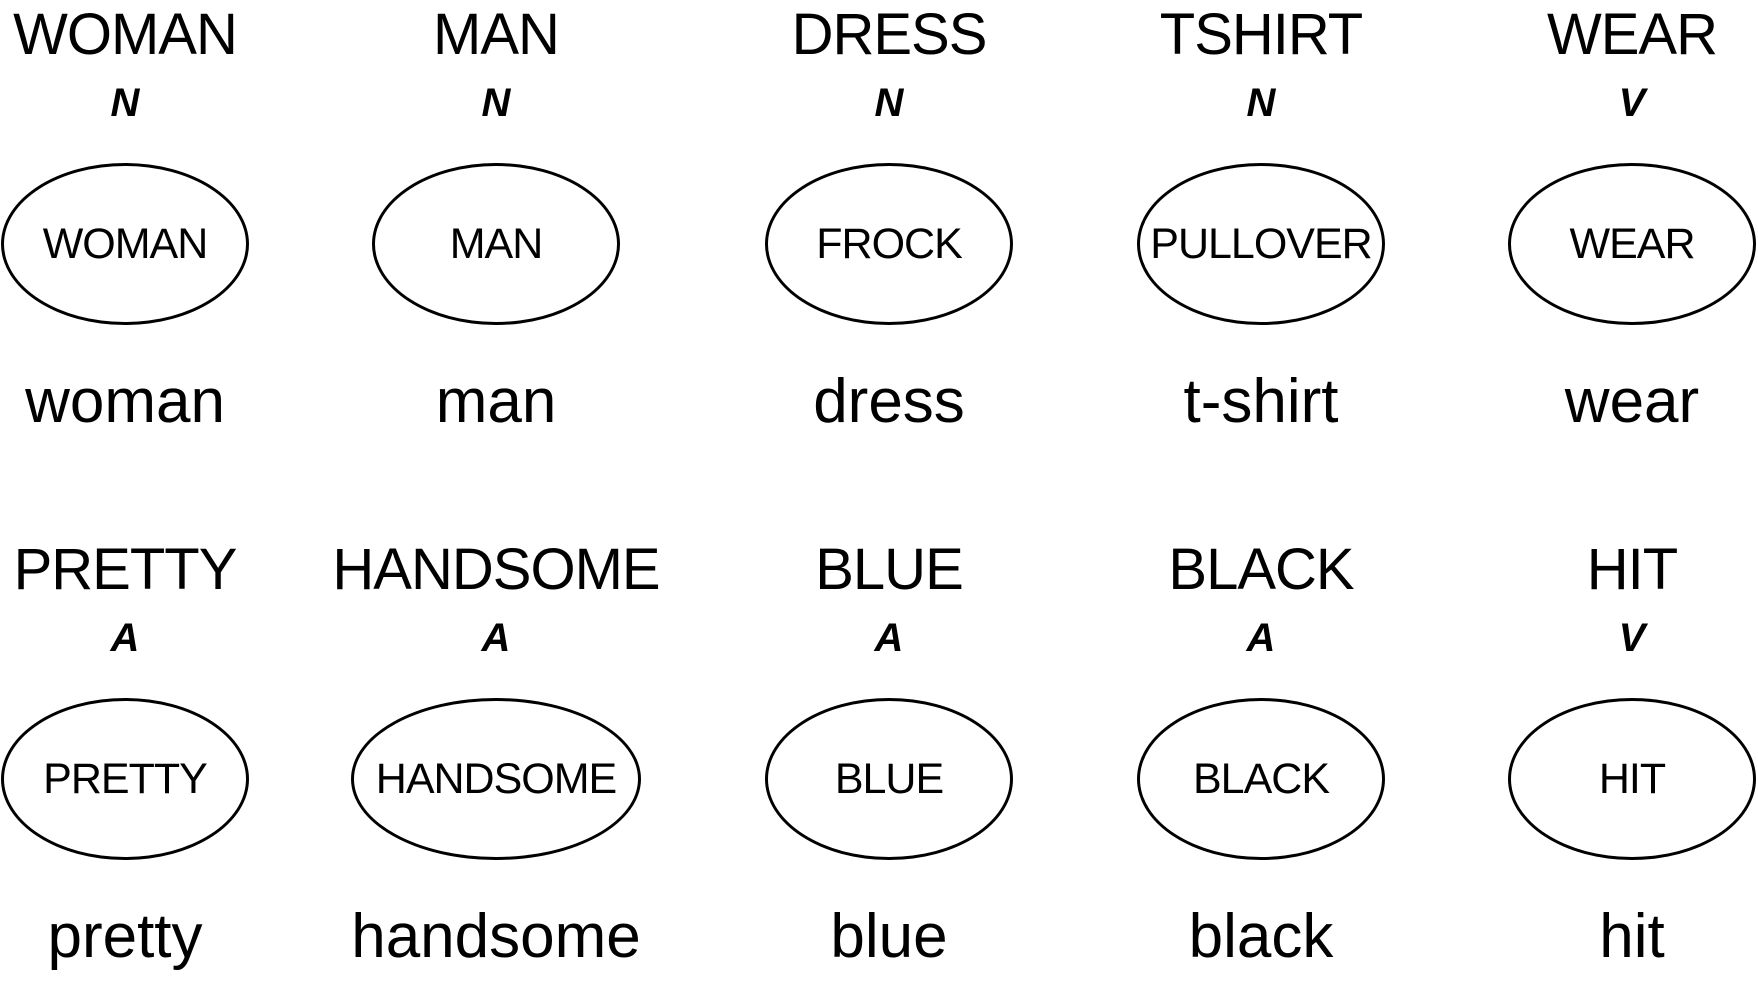 This screenshot has height=990, width=1758. I want to click on lemma-node: FROCK, so click(889, 244).